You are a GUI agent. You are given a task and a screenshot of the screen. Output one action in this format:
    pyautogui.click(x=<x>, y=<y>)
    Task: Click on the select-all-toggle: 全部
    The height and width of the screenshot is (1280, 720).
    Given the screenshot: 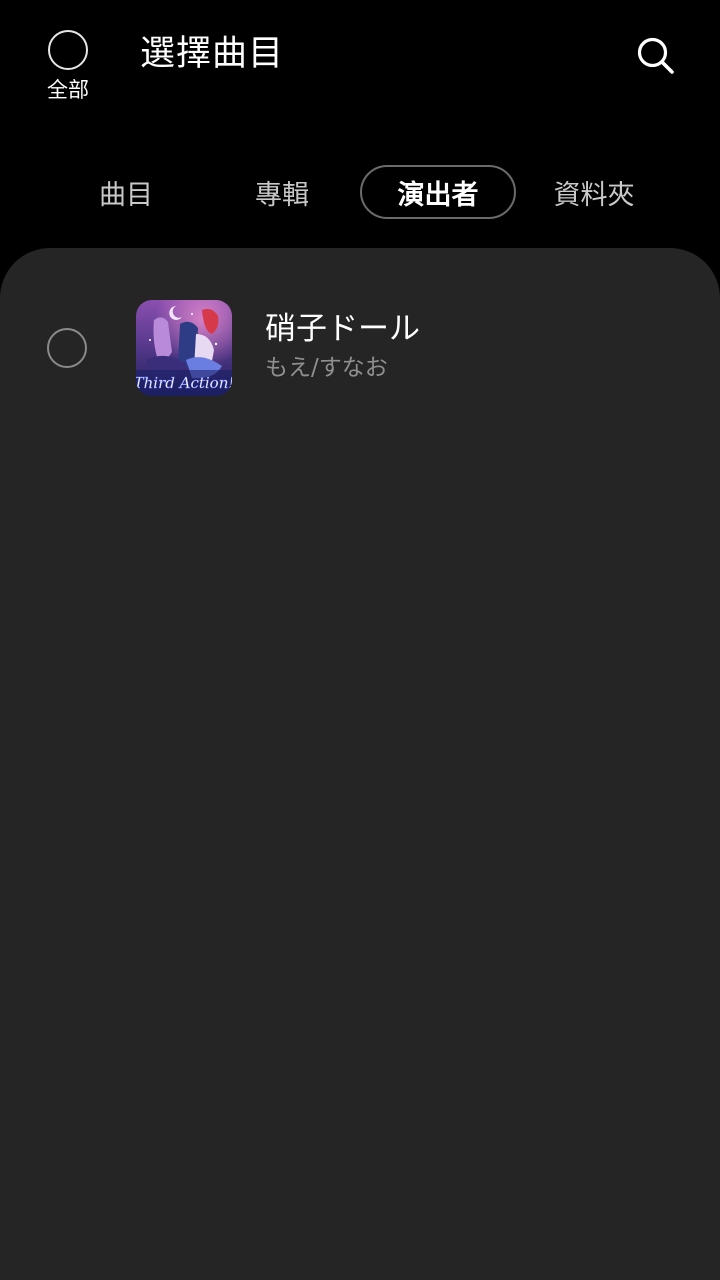 What is the action you would take?
    pyautogui.click(x=68, y=65)
    